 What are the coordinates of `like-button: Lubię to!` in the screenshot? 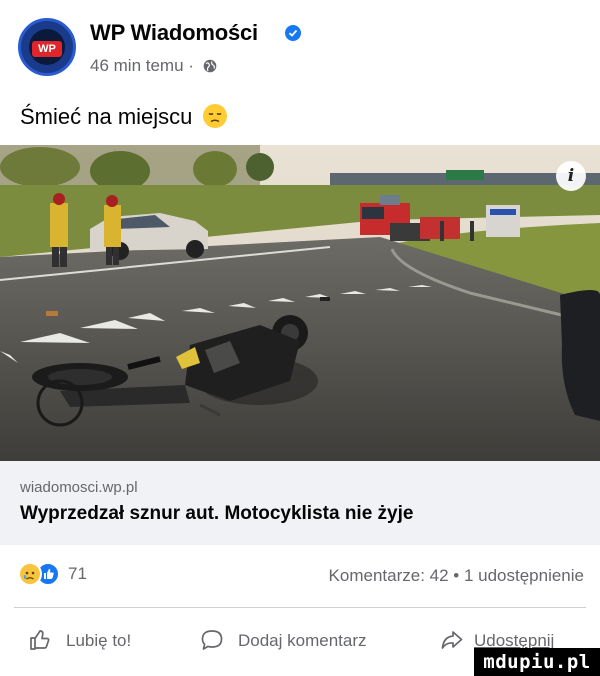 It's located at (93, 640).